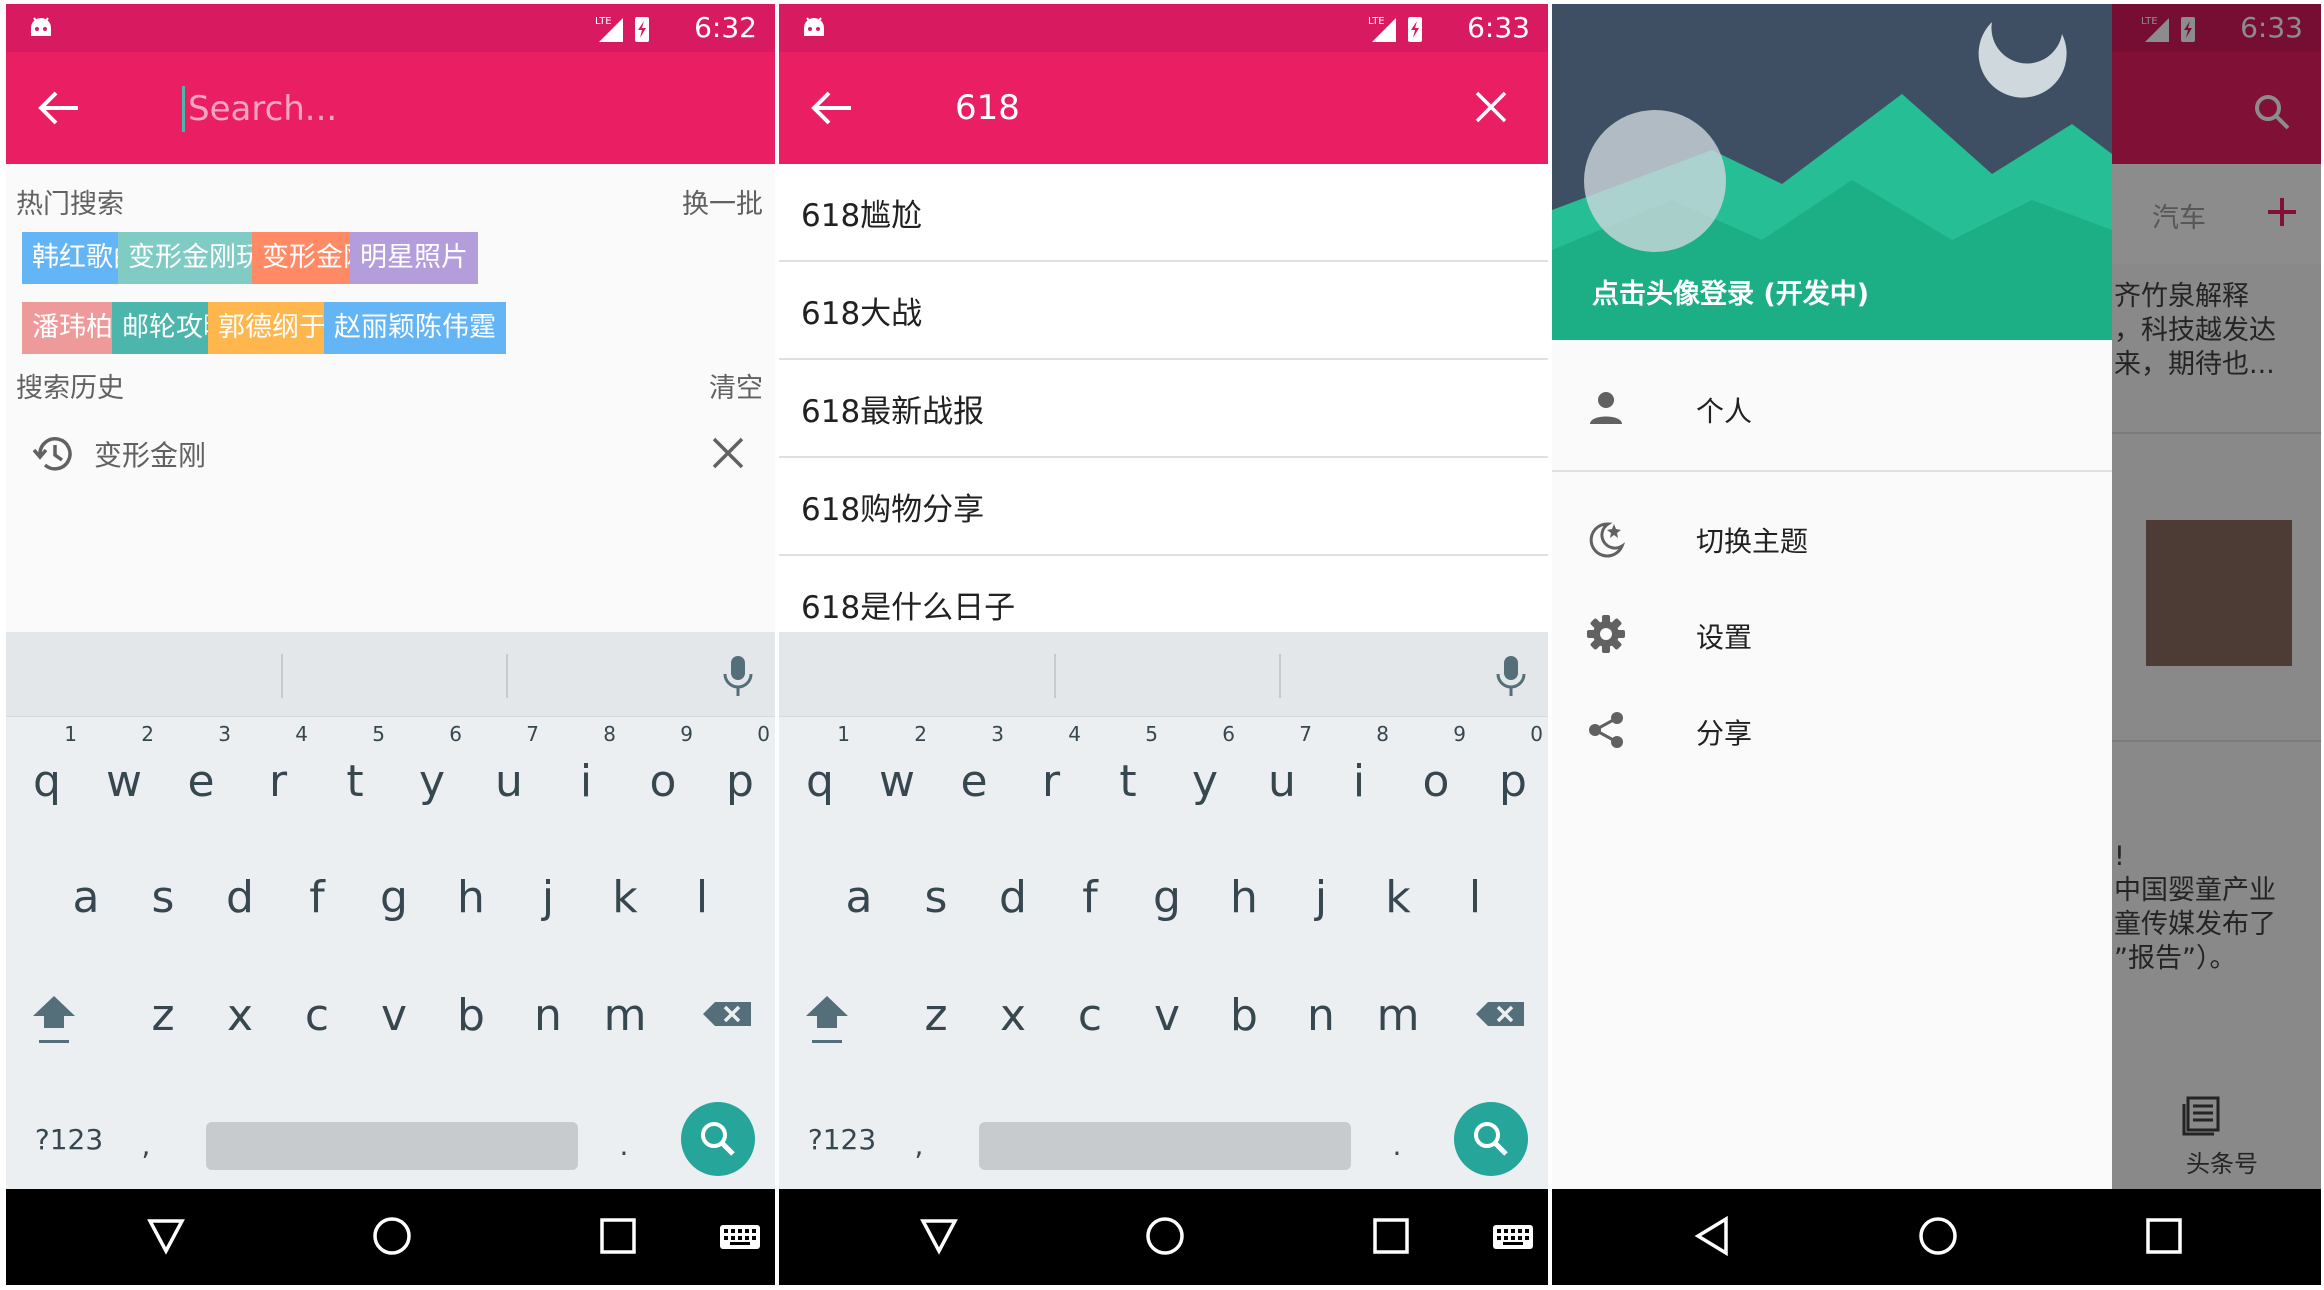 The width and height of the screenshot is (2324, 1290). I want to click on suggestion-item: 618大战, so click(1163, 311).